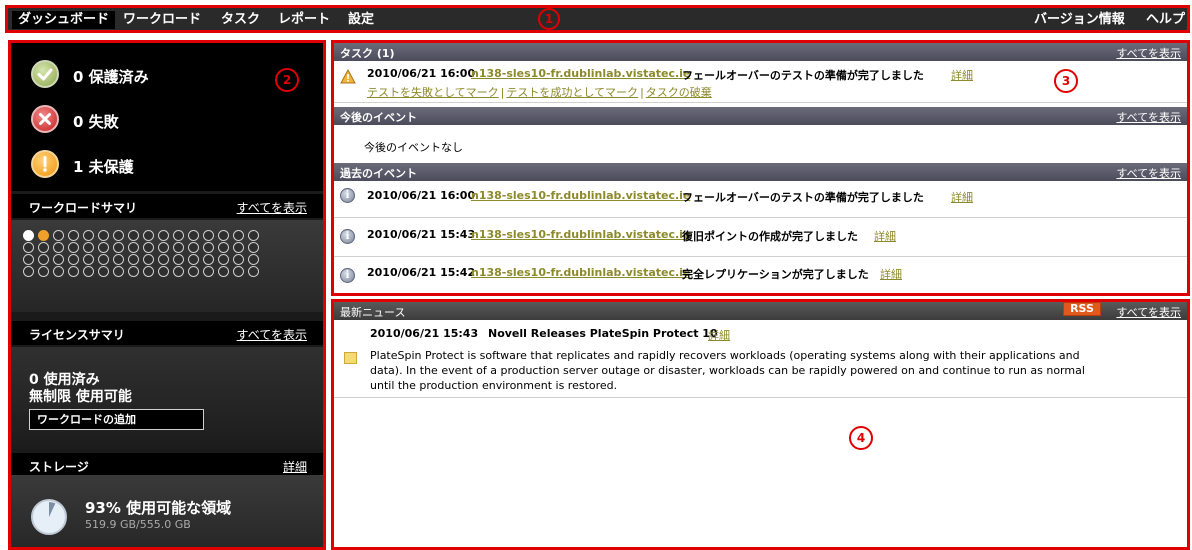 The height and width of the screenshot is (550, 1192). What do you see at coordinates (1082, 309) in the screenshot?
I see `rss-button: RSS` at bounding box center [1082, 309].